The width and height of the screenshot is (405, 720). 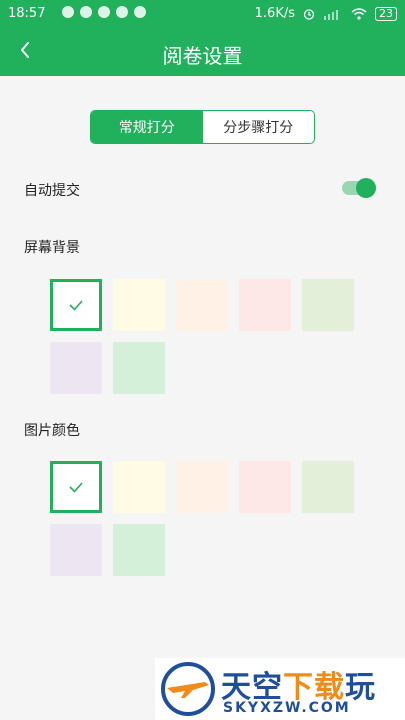 I want to click on image-color-label: 图片颜色, so click(x=52, y=431).